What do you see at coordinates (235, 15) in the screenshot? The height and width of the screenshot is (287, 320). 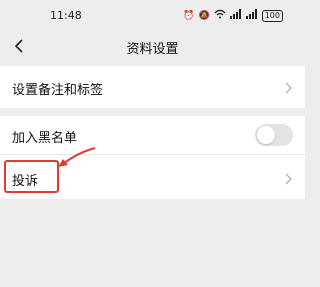 I see `signal-icon` at bounding box center [235, 15].